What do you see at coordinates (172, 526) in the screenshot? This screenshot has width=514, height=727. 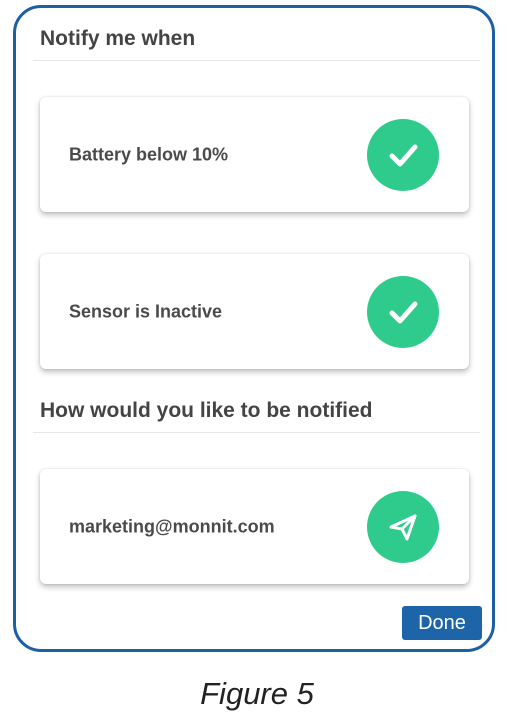 I see `method-label-email: marketing@monnit.com` at bounding box center [172, 526].